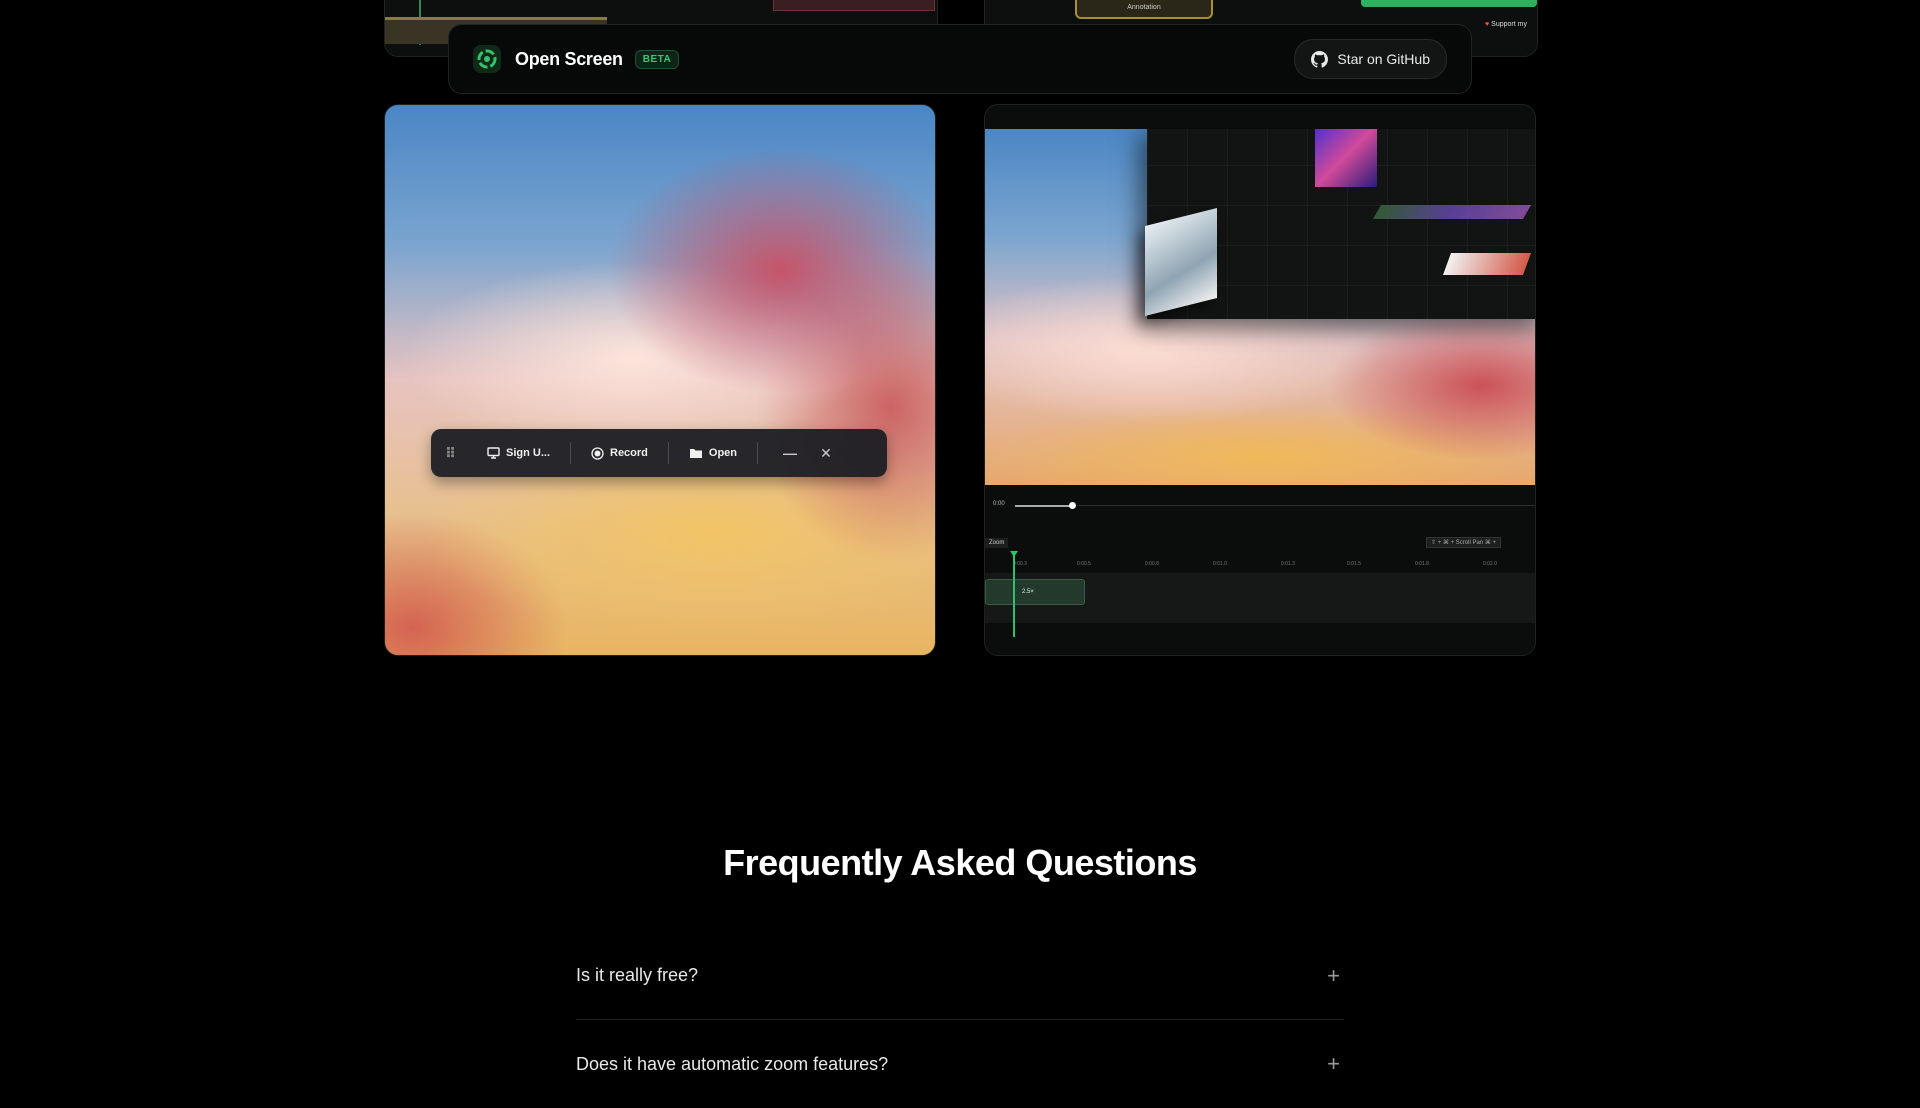 The image size is (1920, 1108). I want to click on open-button: Open, so click(713, 453).